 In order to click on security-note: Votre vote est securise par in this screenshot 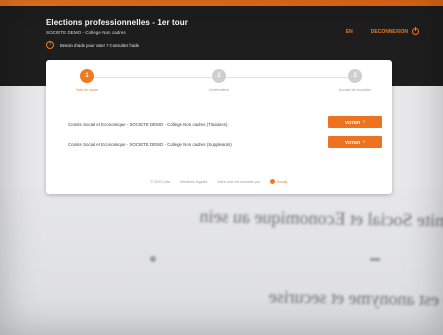, I will do `click(238, 181)`.